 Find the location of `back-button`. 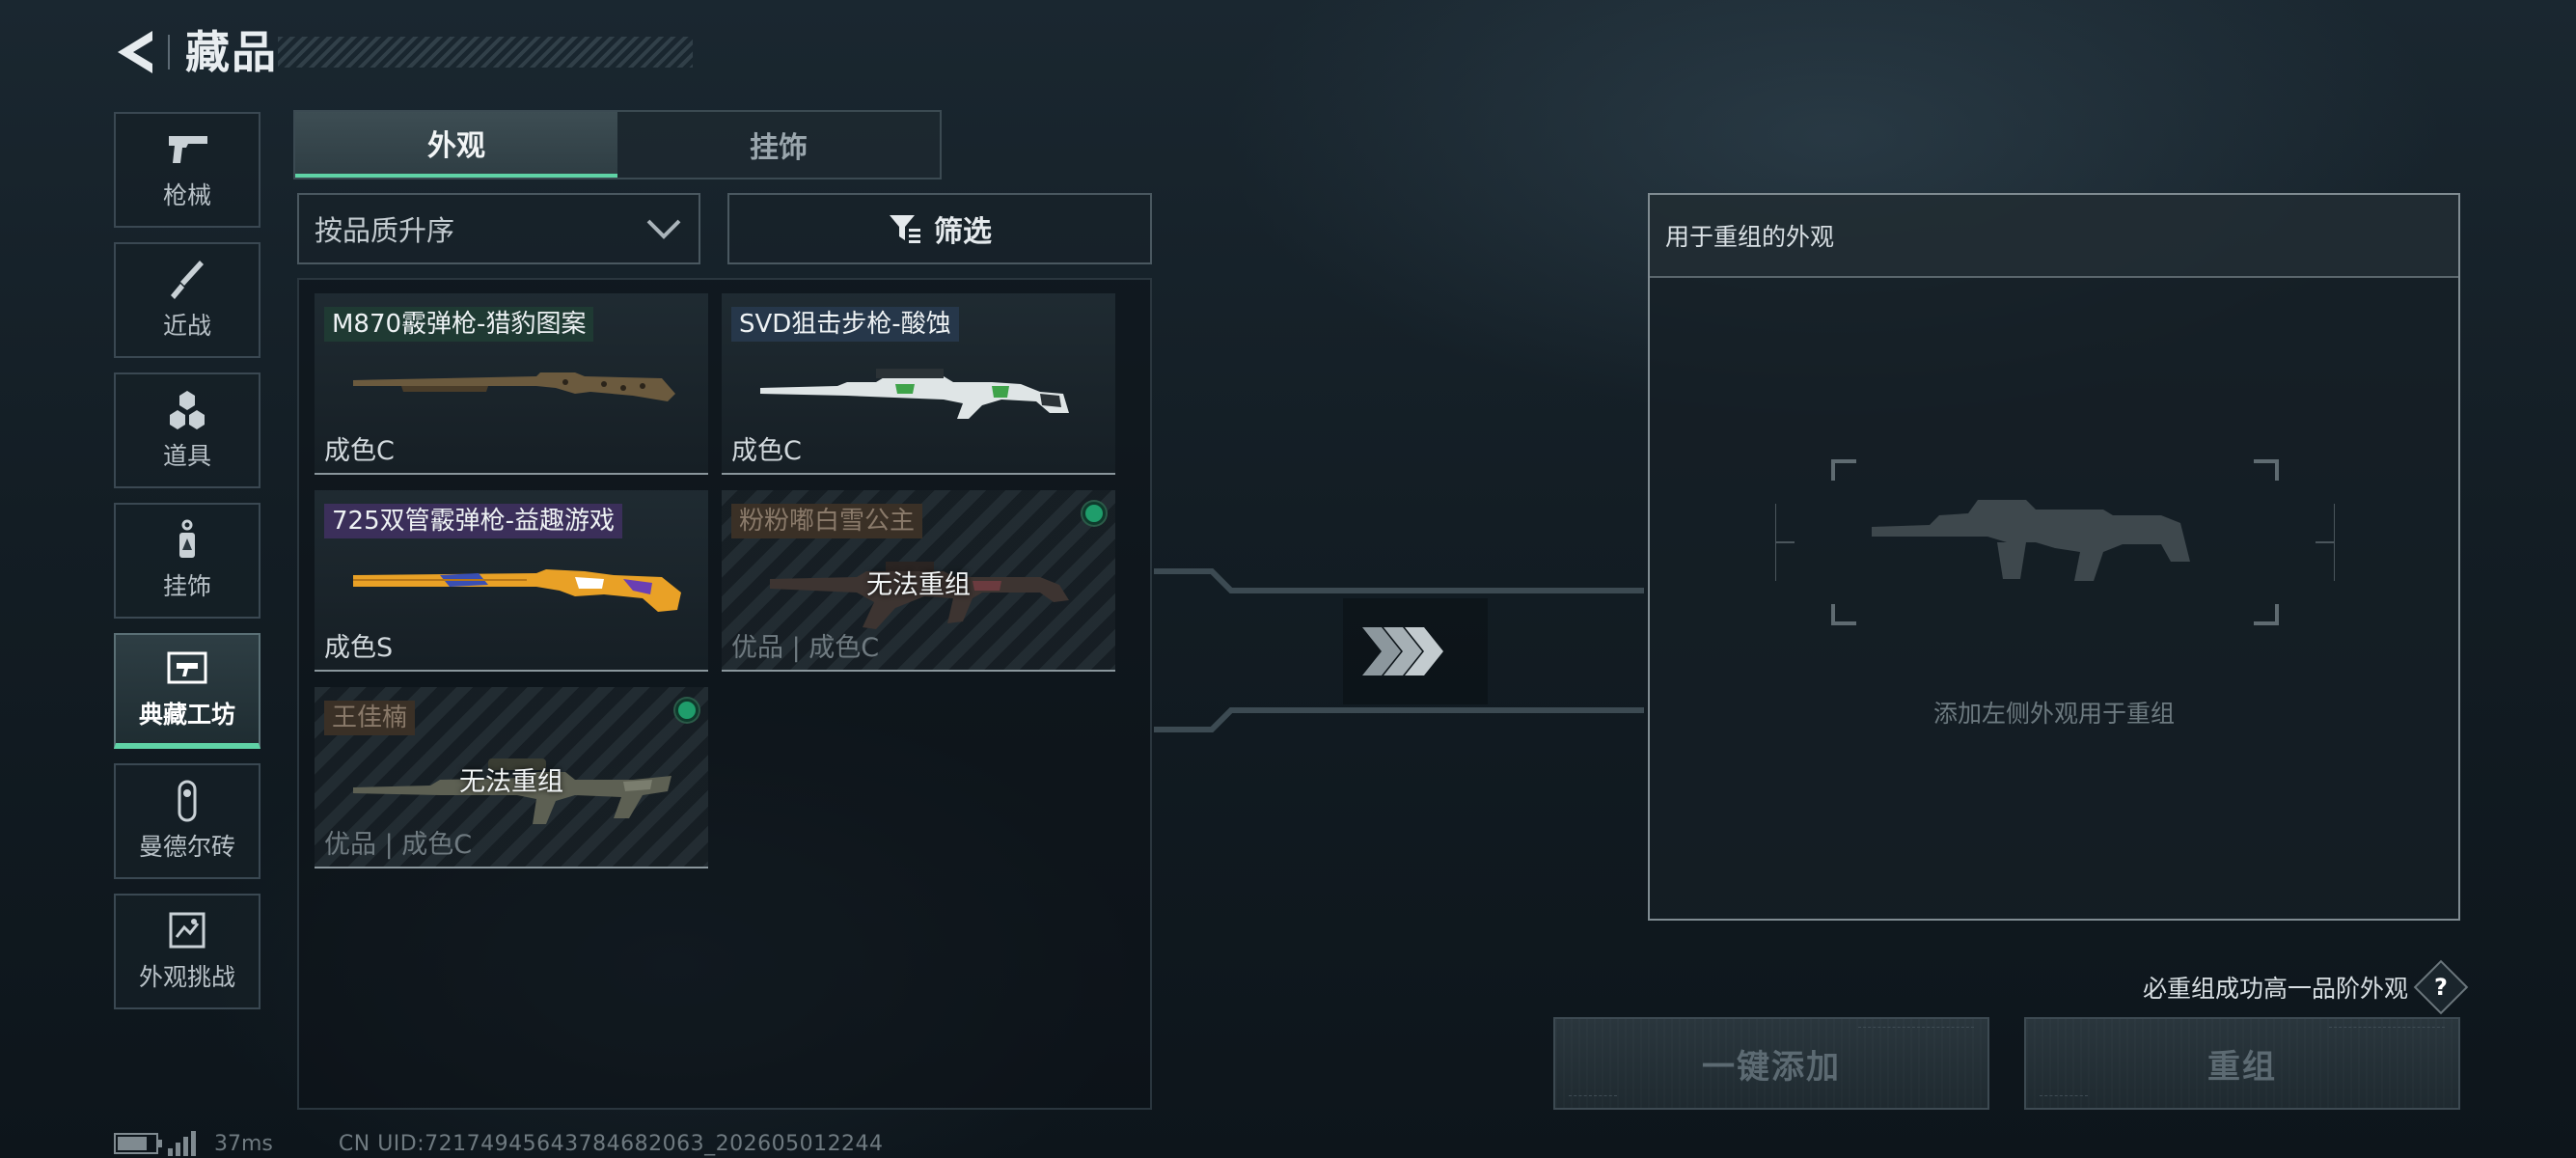

back-button is located at coordinates (135, 52).